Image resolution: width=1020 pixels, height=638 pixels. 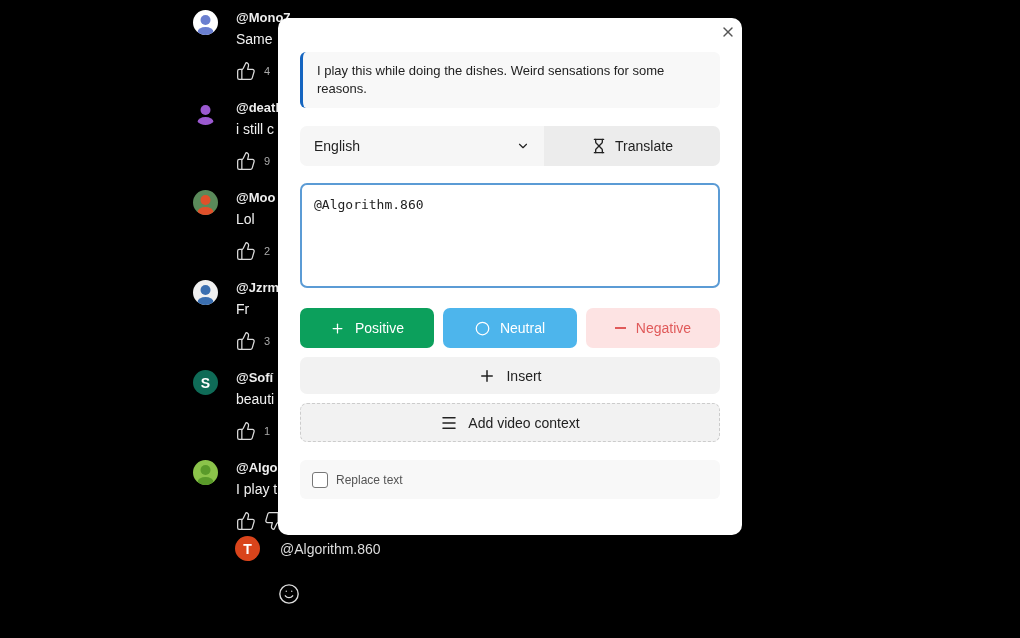 What do you see at coordinates (267, 251) in the screenshot?
I see `like-count: 2` at bounding box center [267, 251].